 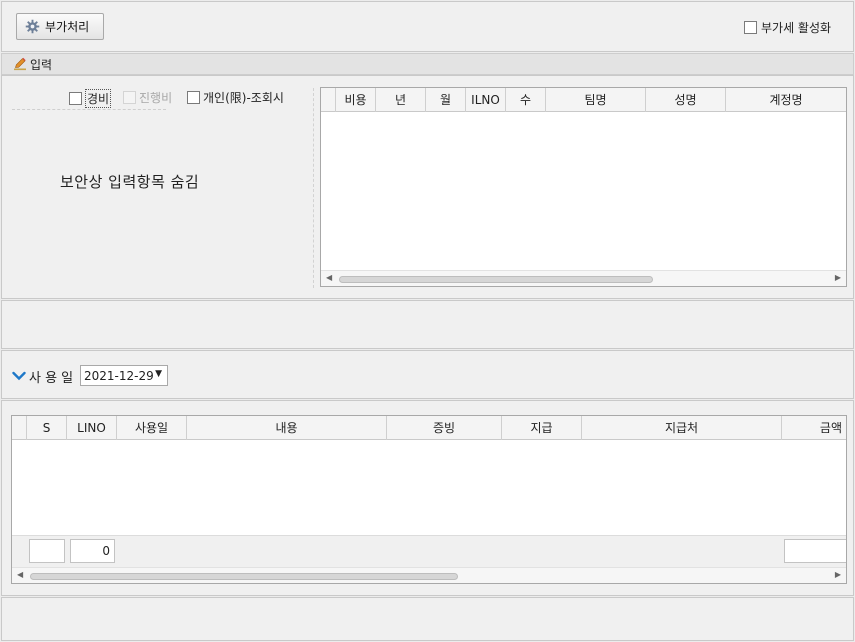 I want to click on footer-count-box: 0, so click(x=92, y=551).